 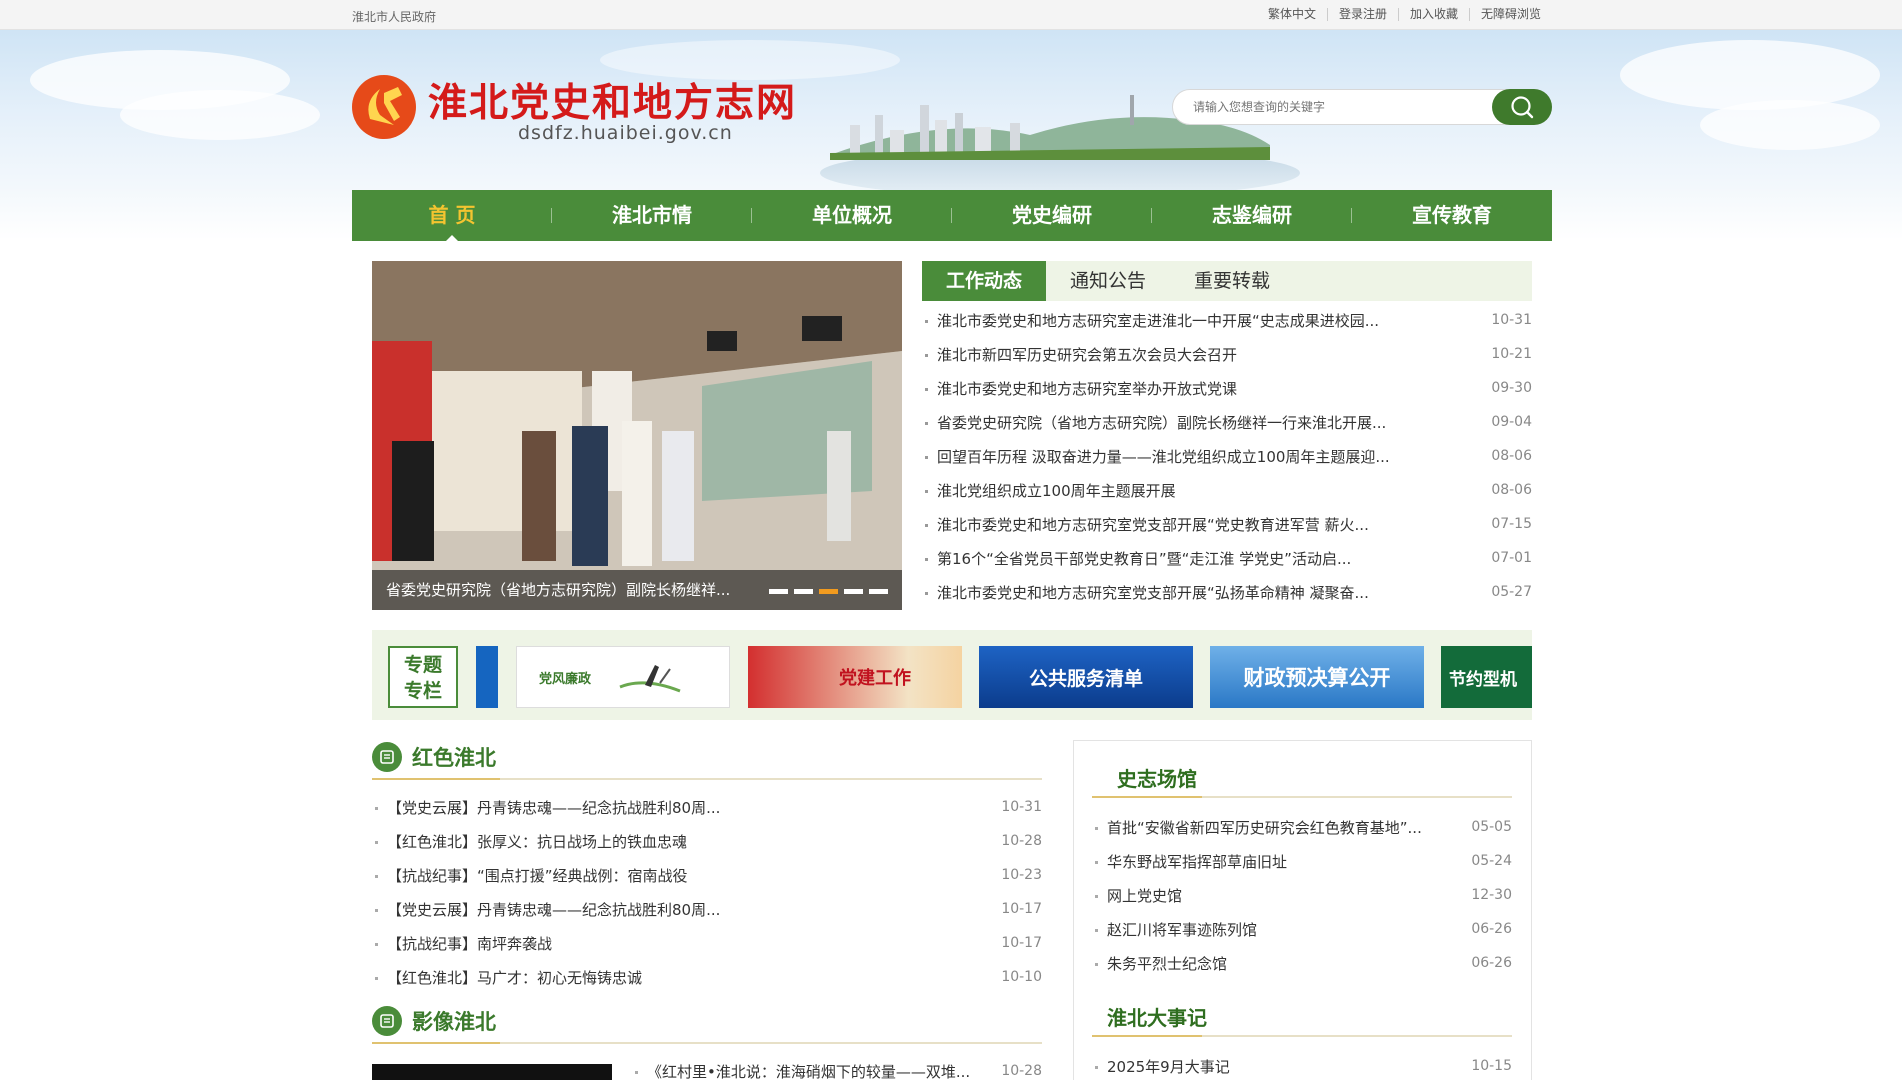 What do you see at coordinates (1317, 677) in the screenshot?
I see `banner-fiscal-budget: 财政预决算公开` at bounding box center [1317, 677].